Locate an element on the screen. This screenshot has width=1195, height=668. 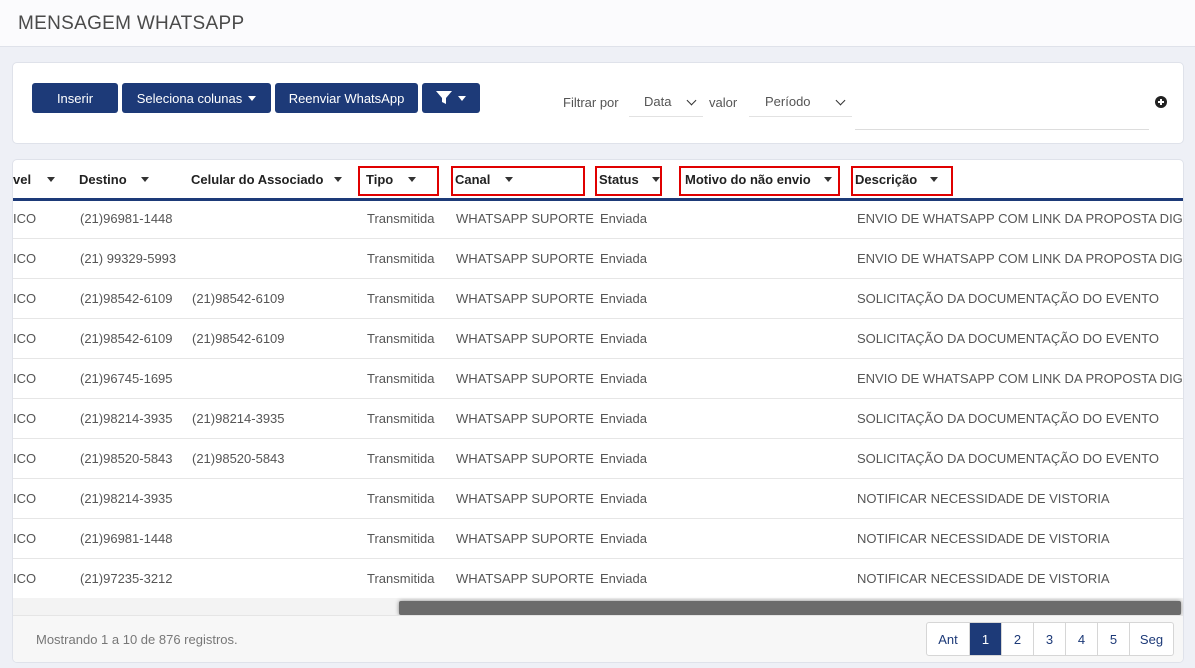
page-5: 5 is located at coordinates (1114, 639).